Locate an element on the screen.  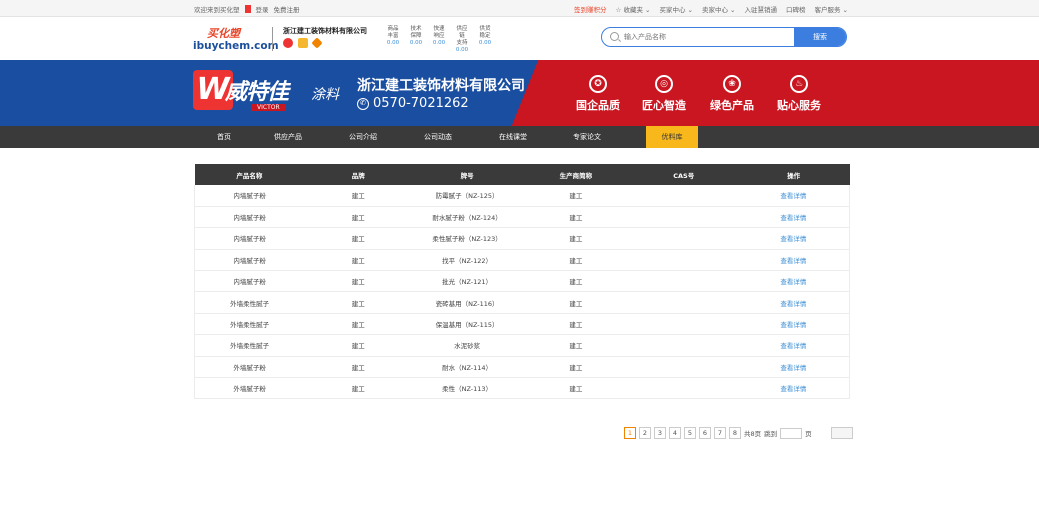
ranking-link: 口碑榜 is located at coordinates (796, 9).